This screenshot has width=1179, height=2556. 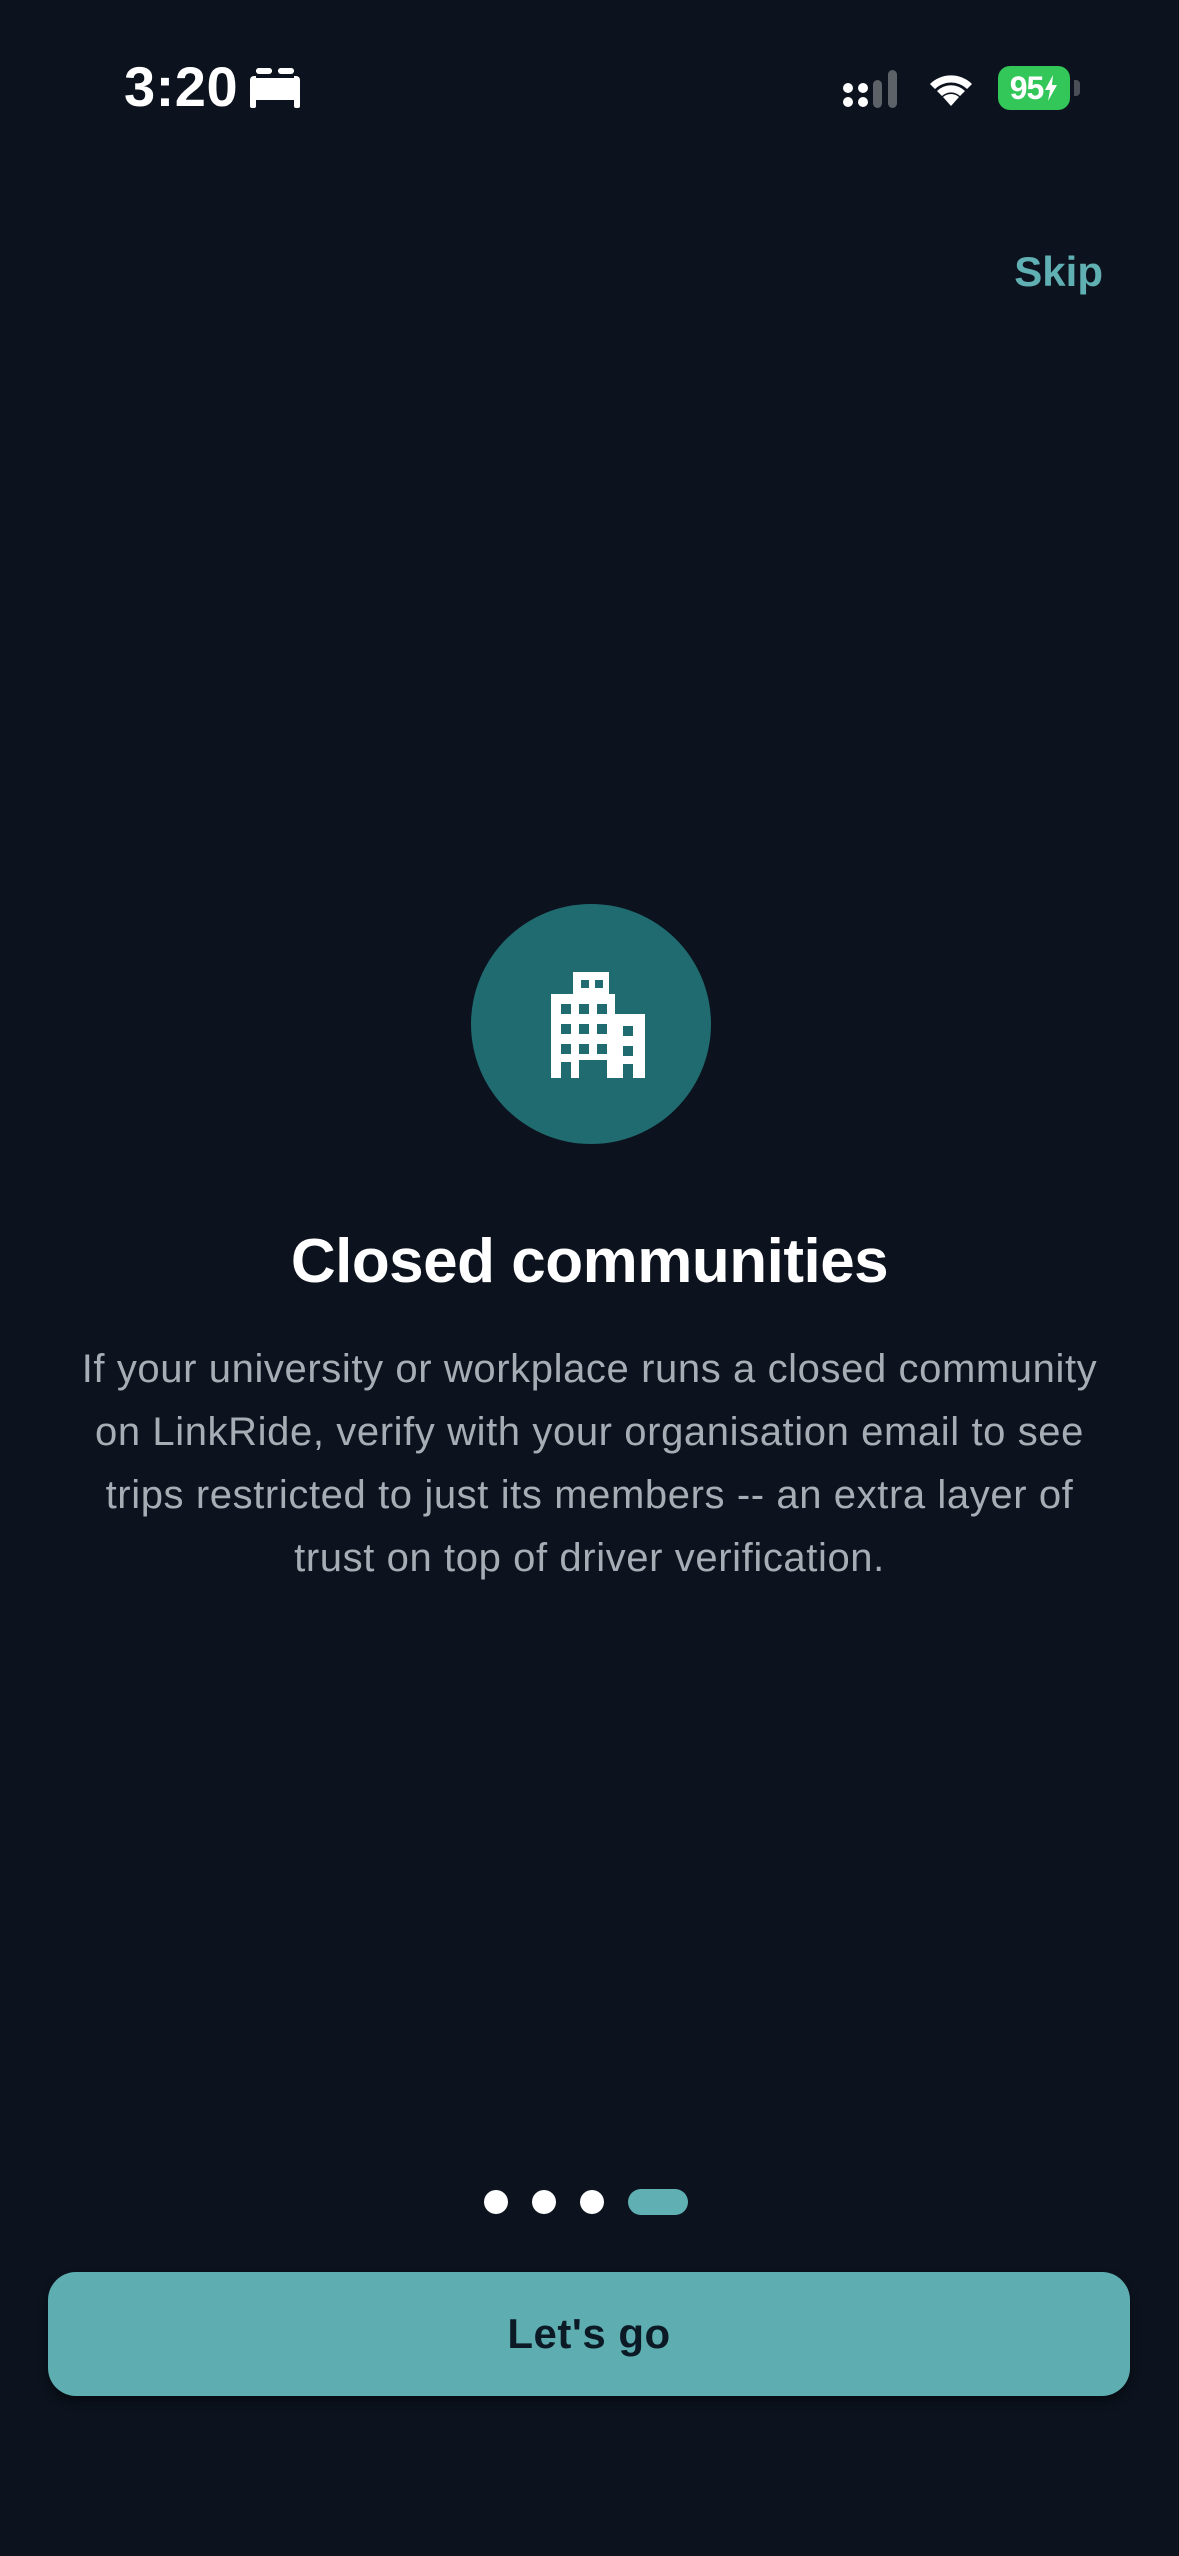 What do you see at coordinates (1058, 272) in the screenshot?
I see `skip-button: Skip` at bounding box center [1058, 272].